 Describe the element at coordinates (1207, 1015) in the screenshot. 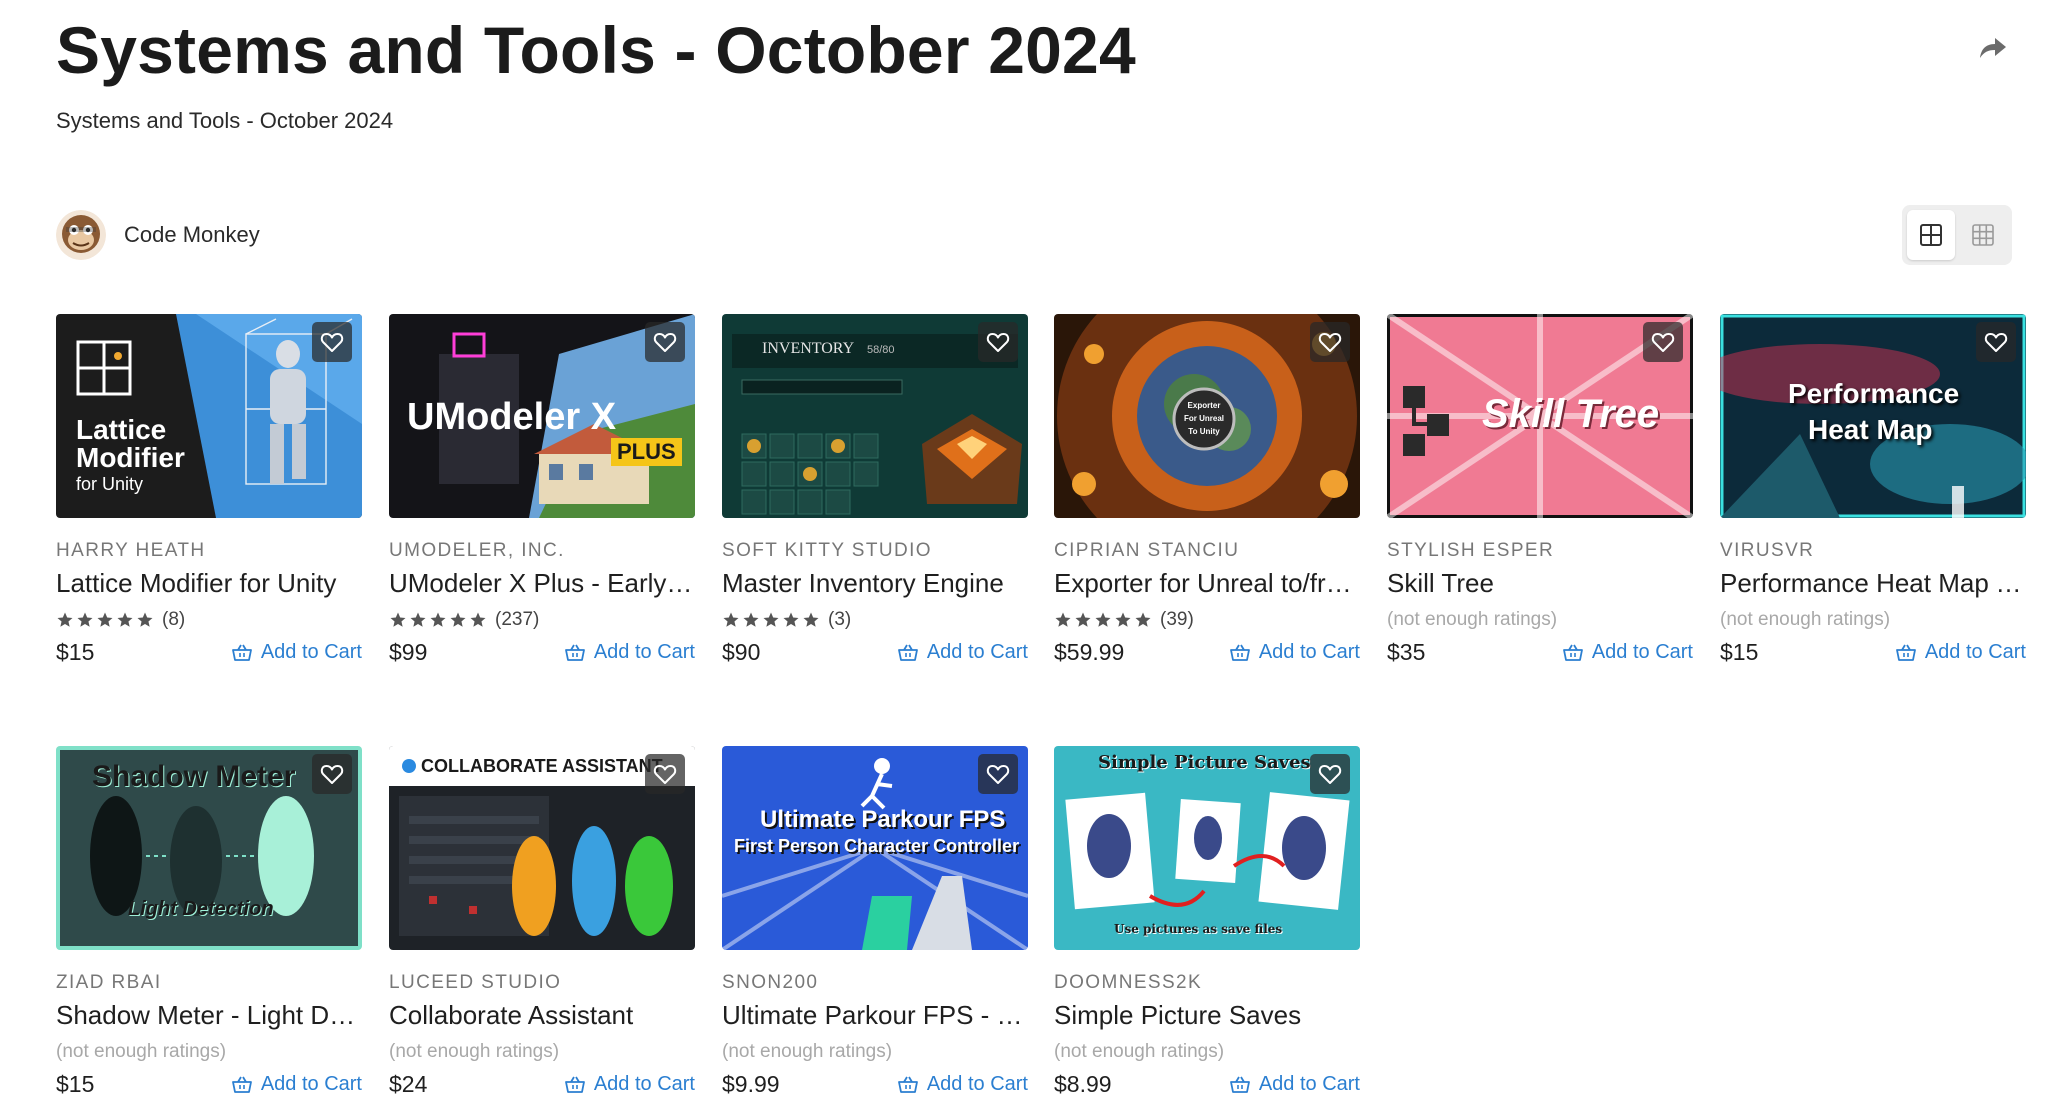

I see `product-name: Simple Picture Saves` at that location.